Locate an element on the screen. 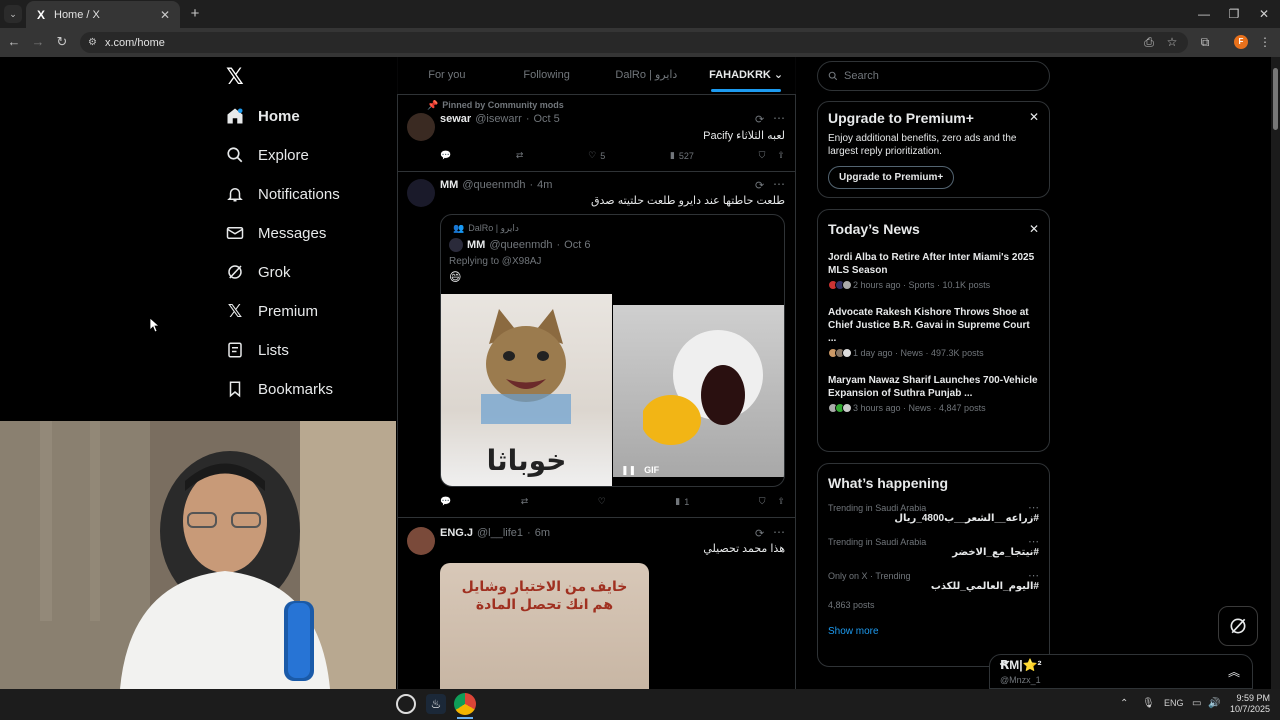  volume-icon: 🔊 is located at coordinates (1214, 703).